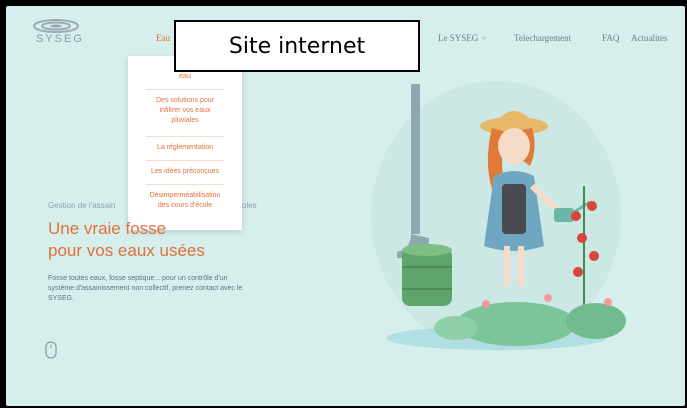 The width and height of the screenshot is (687, 408). Describe the element at coordinates (249, 205) in the screenshot. I see `hero-kicker-end: oles` at that location.